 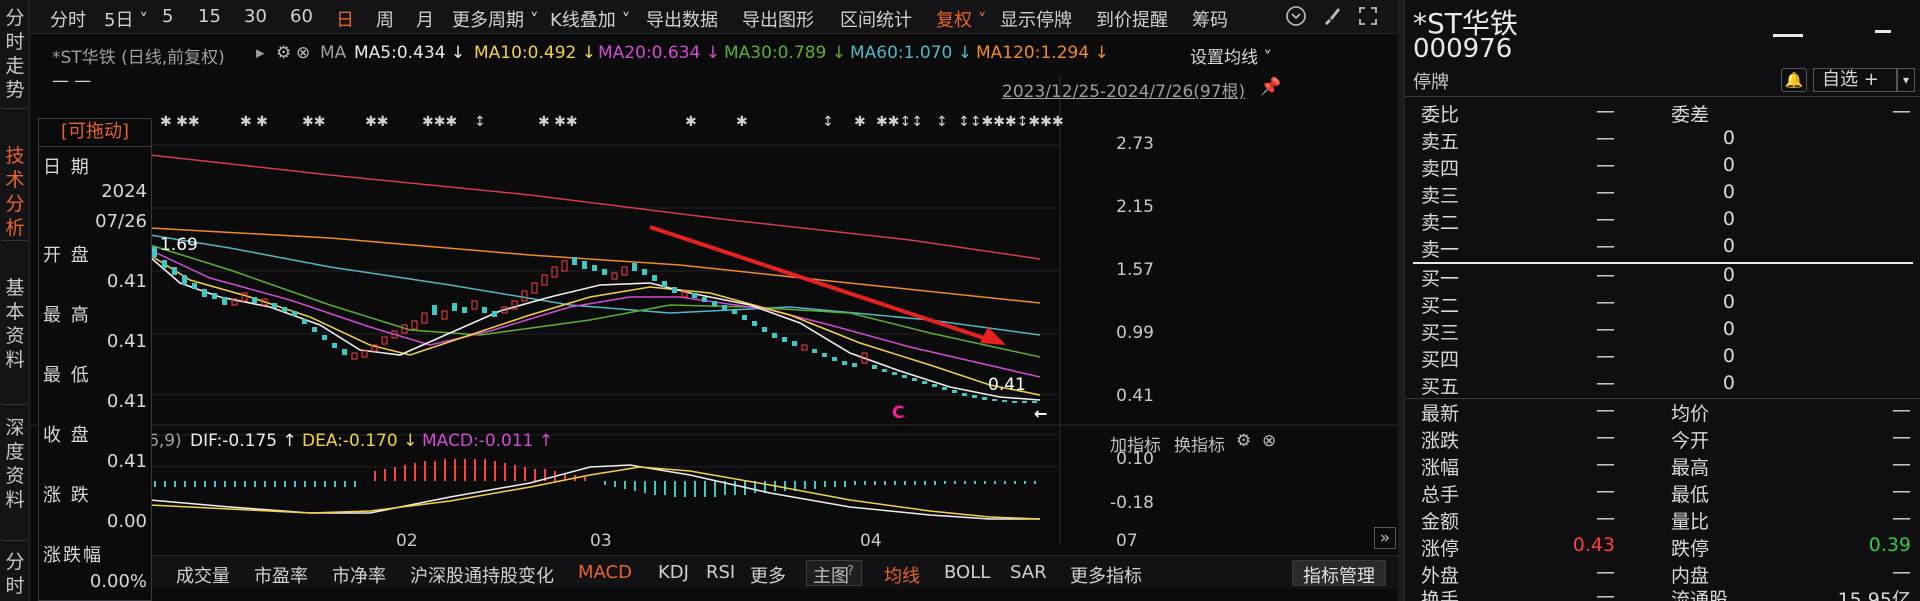 I want to click on tab-macd: MACD, so click(x=605, y=572).